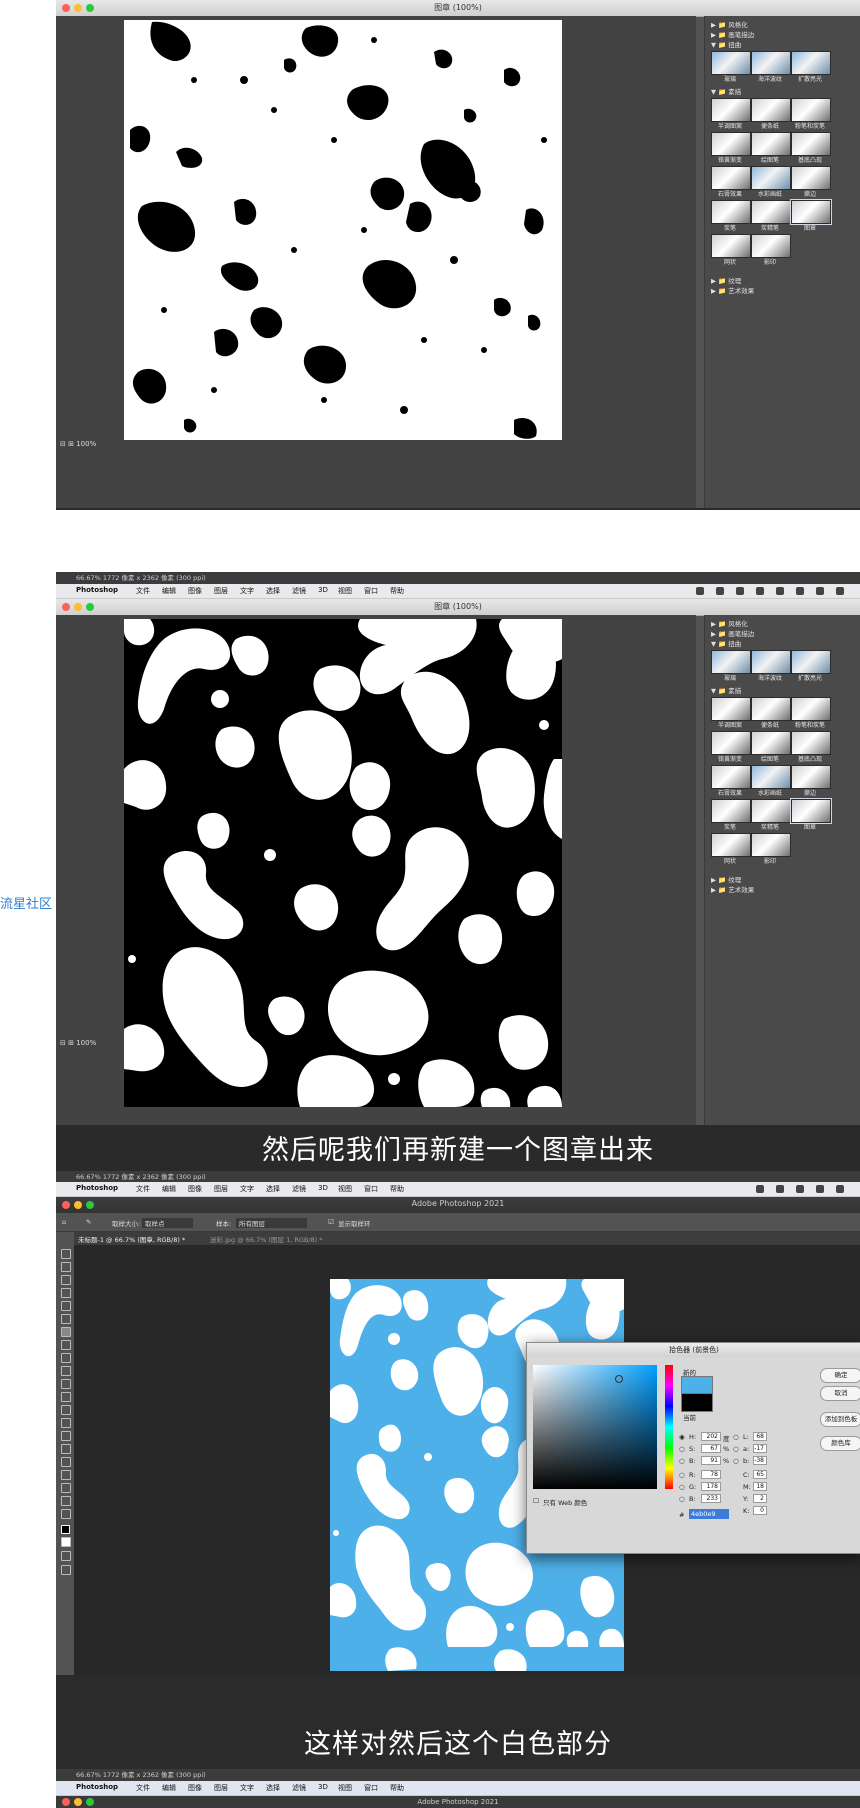  I want to click on sample-select: 所有图层, so click(271, 1223).